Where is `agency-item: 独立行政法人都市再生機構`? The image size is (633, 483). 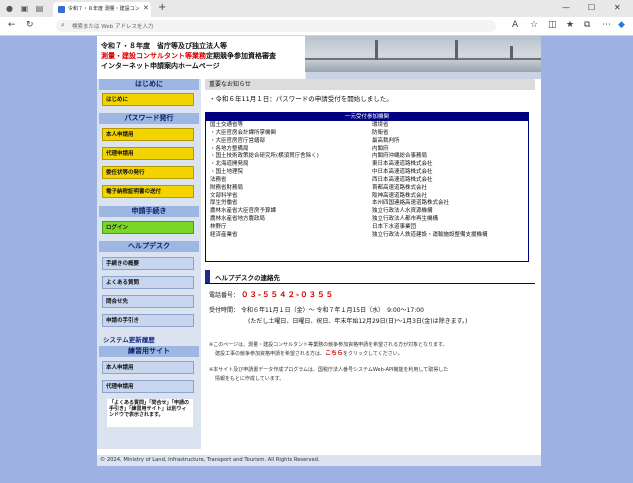 agency-item: 独立行政法人都市再生機構 is located at coordinates (405, 219).